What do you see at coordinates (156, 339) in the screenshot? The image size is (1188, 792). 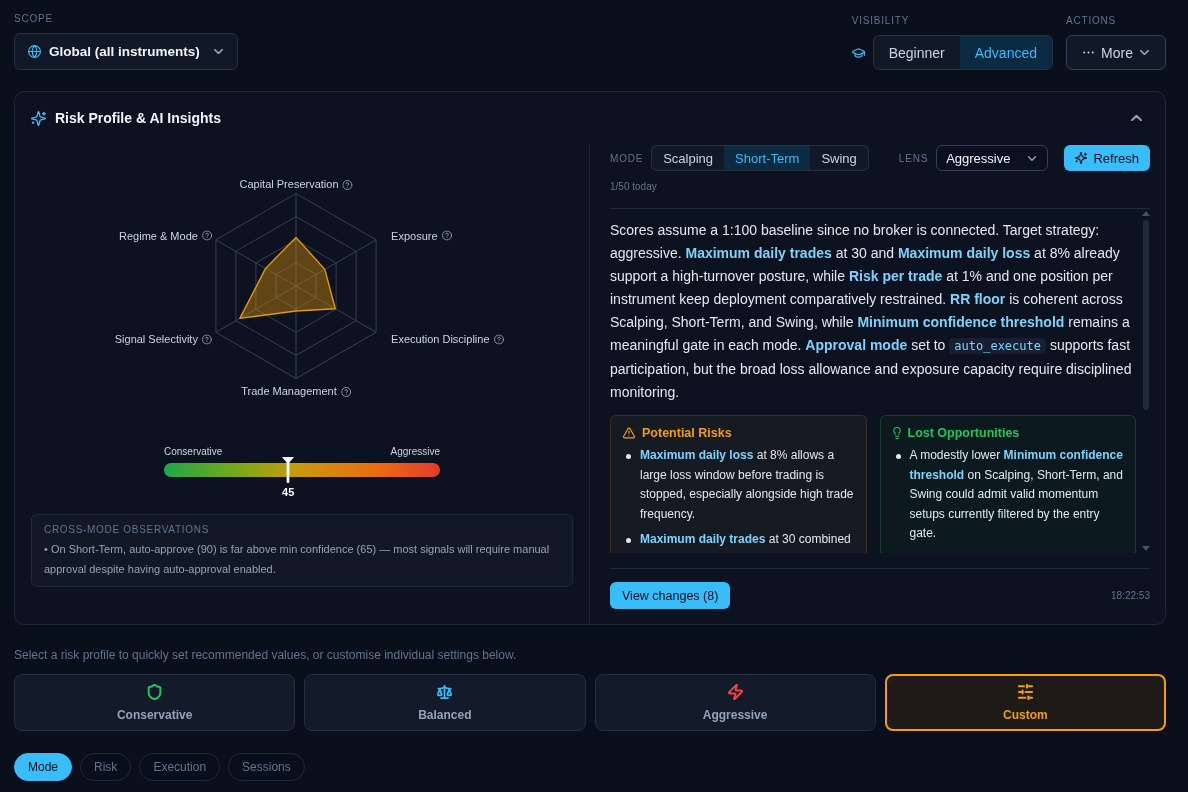 I see `axis-label: Signal Selectivity` at bounding box center [156, 339].